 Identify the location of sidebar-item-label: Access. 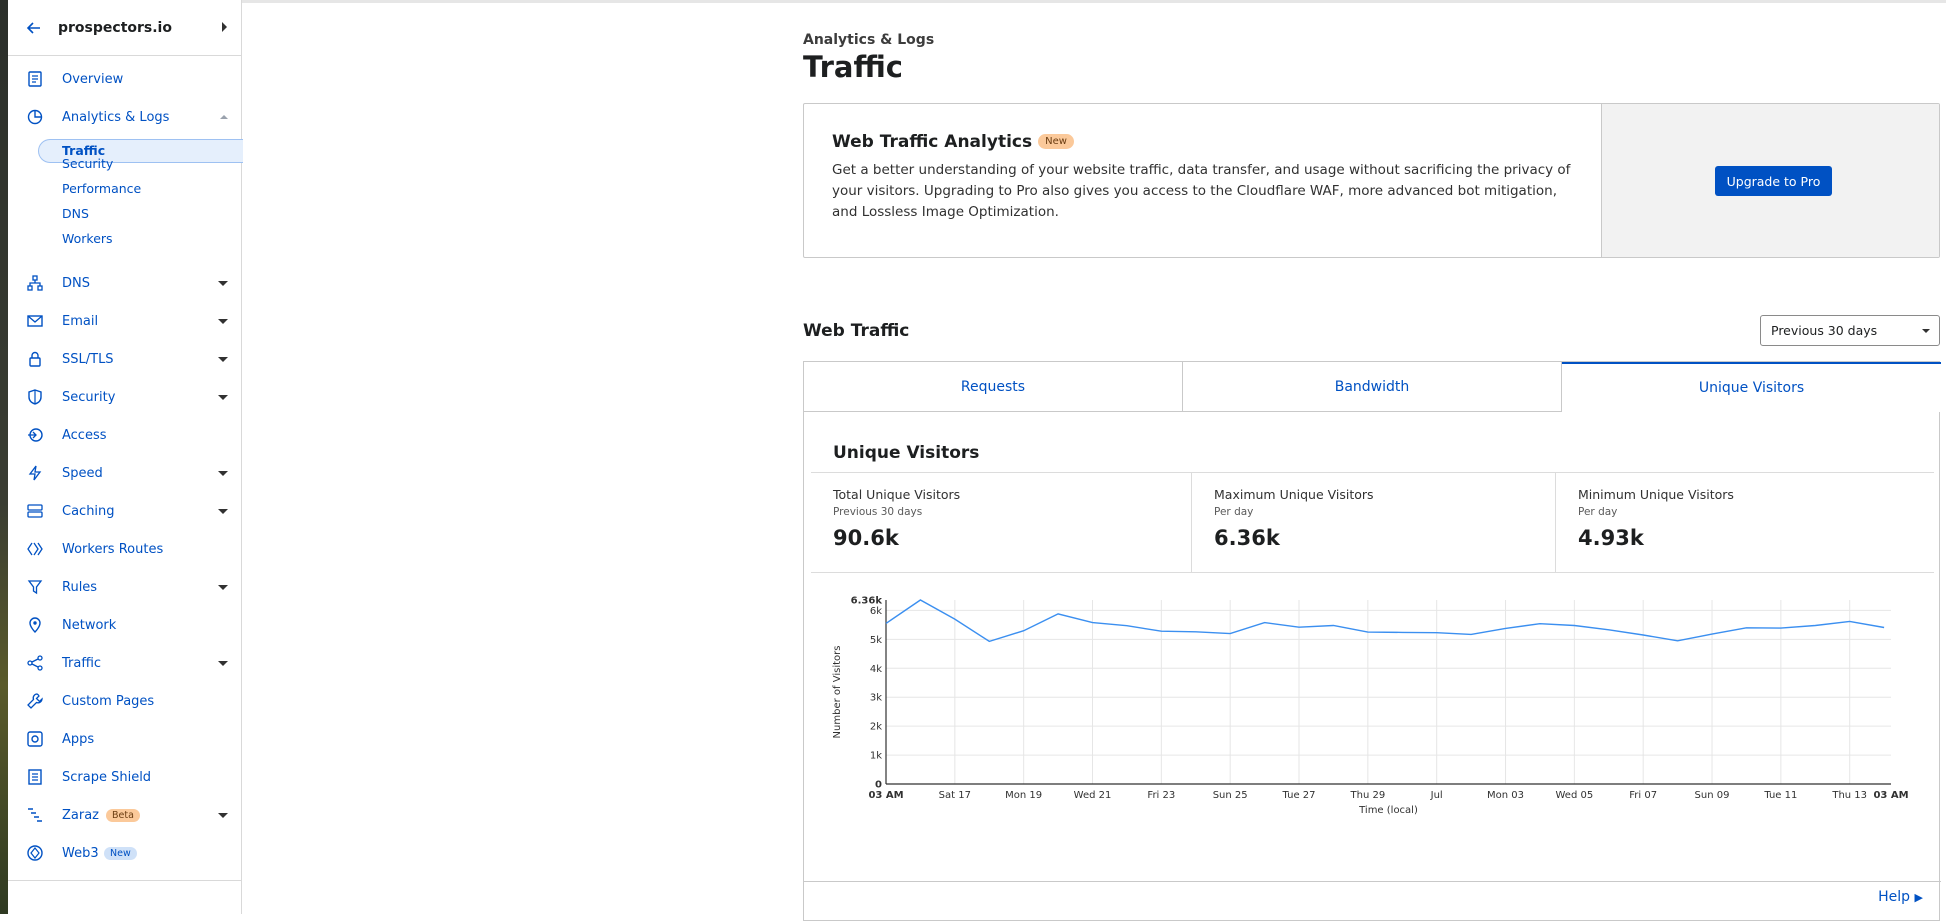
(84, 435).